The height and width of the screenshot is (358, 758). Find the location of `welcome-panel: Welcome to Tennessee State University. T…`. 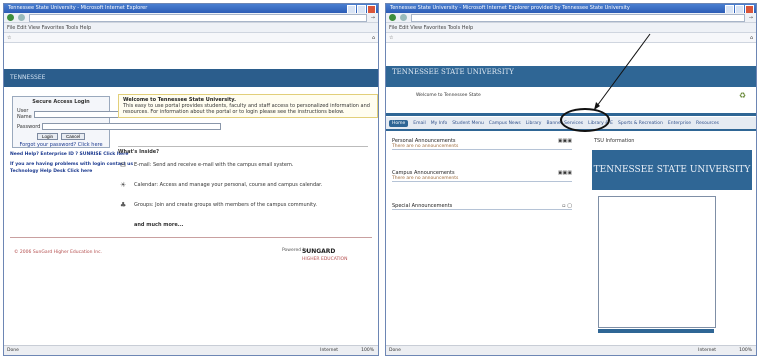

welcome-panel: Welcome to Tennessee State University. T… is located at coordinates (248, 106).